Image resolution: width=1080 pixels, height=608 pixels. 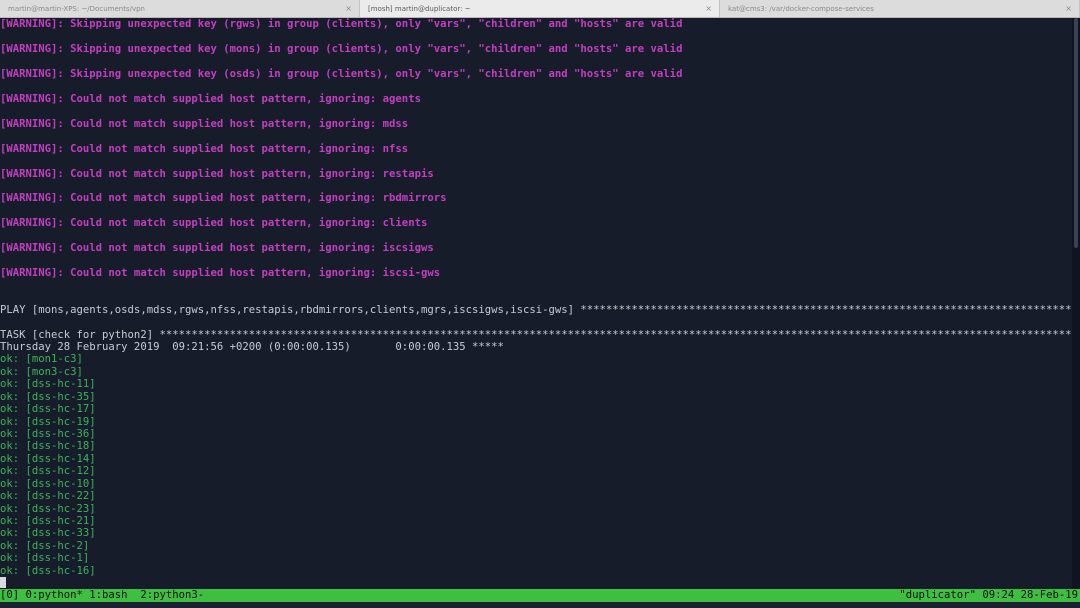 I want to click on ok-line: ok: [dss-hc-36], so click(x=48, y=434).